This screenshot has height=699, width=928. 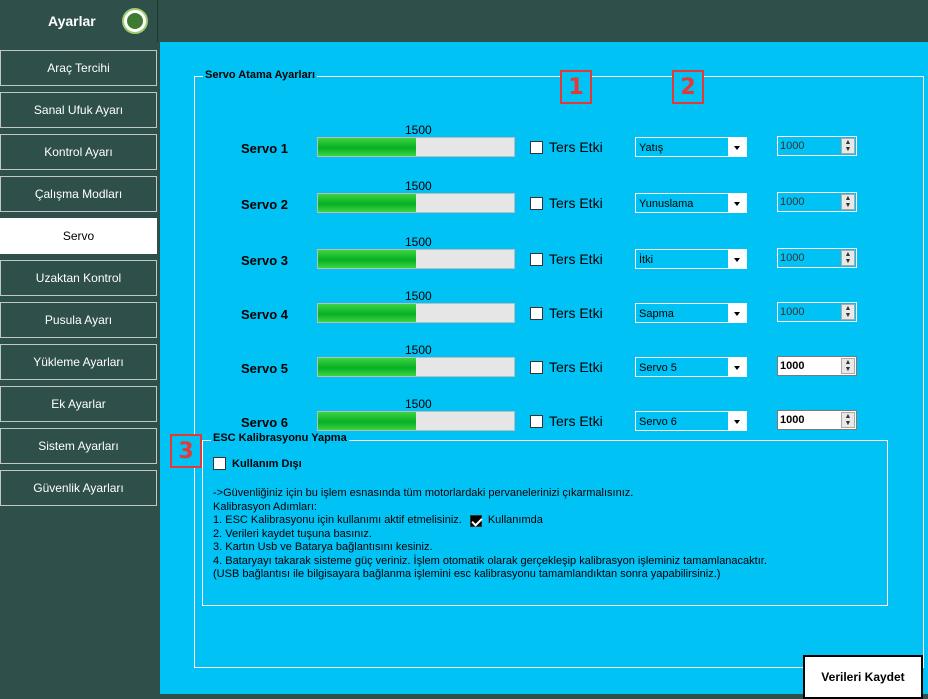 I want to click on instruction-line: 2. Verileri kaydet tuşuna basınız., so click(x=292, y=533).